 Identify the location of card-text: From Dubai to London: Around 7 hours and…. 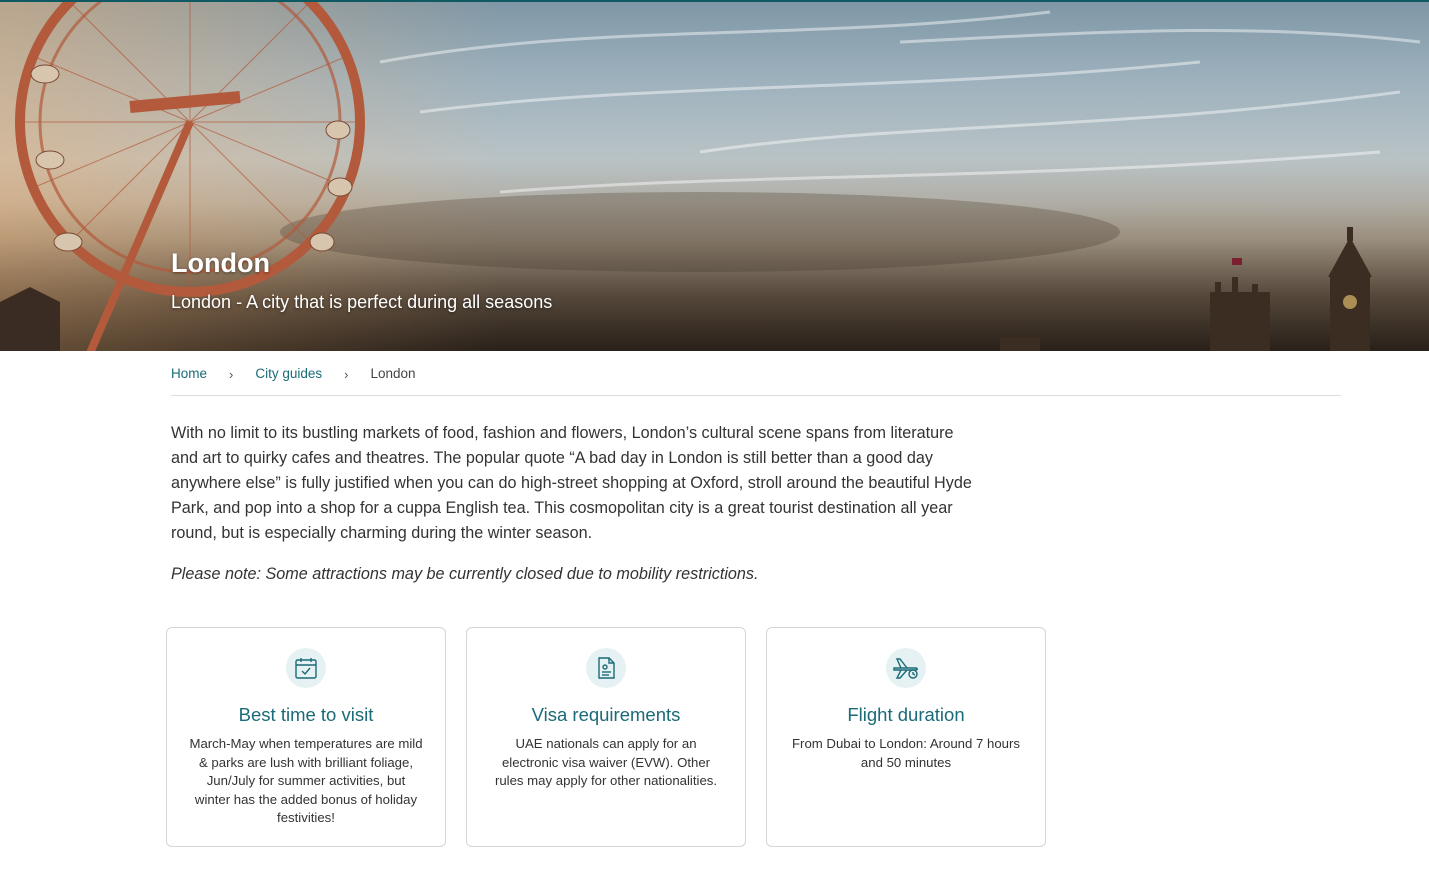
(906, 753).